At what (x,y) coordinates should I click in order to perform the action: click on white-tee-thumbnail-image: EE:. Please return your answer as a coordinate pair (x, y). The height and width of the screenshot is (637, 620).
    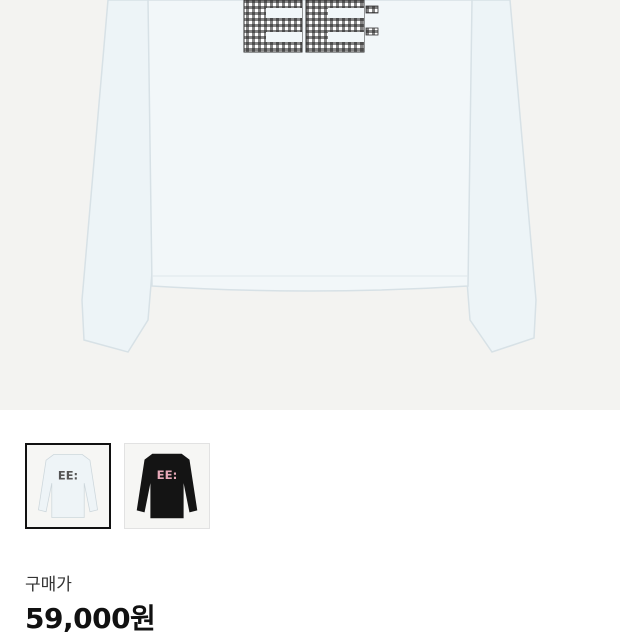
    Looking at the image, I should click on (68, 486).